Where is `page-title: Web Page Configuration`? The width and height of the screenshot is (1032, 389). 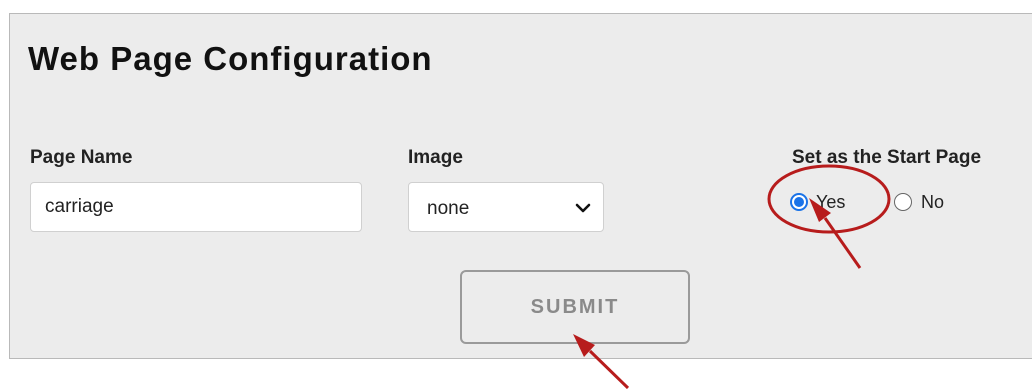
page-title: Web Page Configuration is located at coordinates (230, 58).